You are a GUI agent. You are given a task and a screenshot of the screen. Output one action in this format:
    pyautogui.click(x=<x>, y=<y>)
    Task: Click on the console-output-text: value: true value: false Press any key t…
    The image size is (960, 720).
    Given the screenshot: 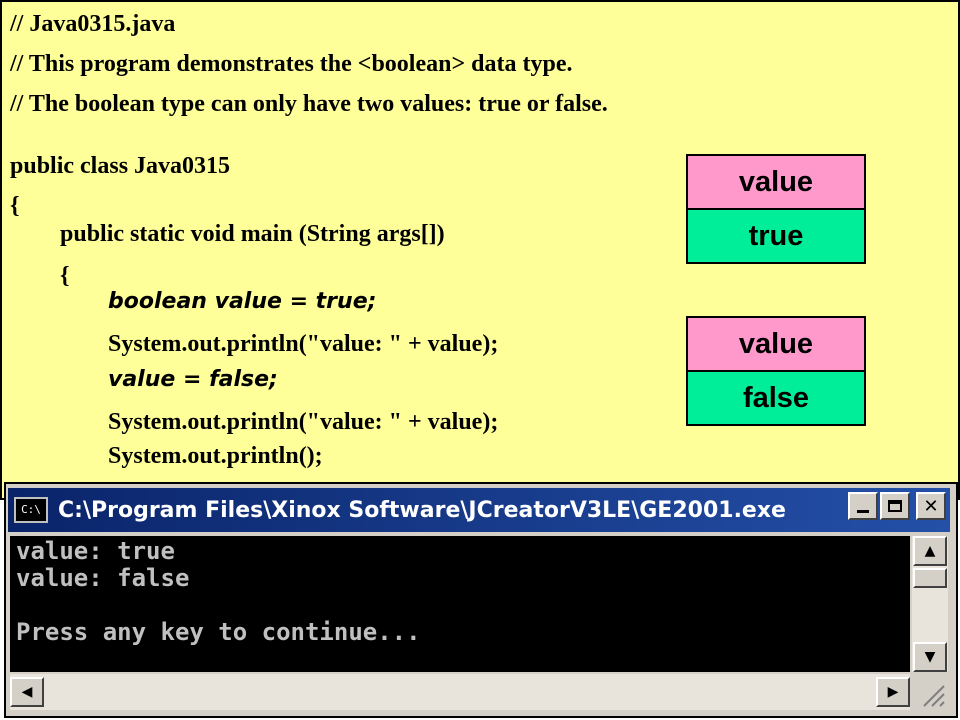 What is the action you would take?
    pyautogui.click(x=218, y=591)
    